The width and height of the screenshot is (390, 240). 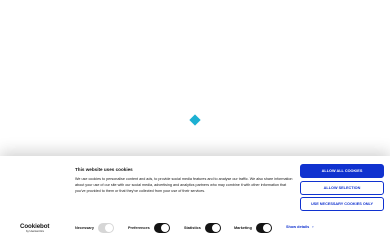 What do you see at coordinates (253, 228) in the screenshot?
I see `toggle-marketing: Marketing` at bounding box center [253, 228].